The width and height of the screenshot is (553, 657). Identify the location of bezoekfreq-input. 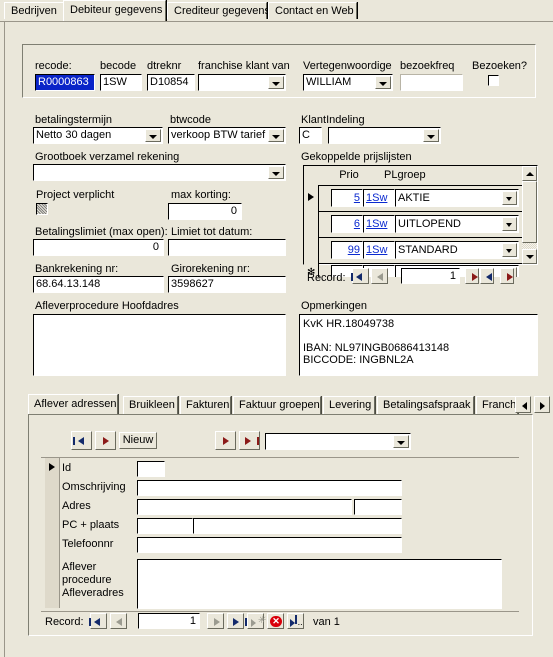
(431, 82).